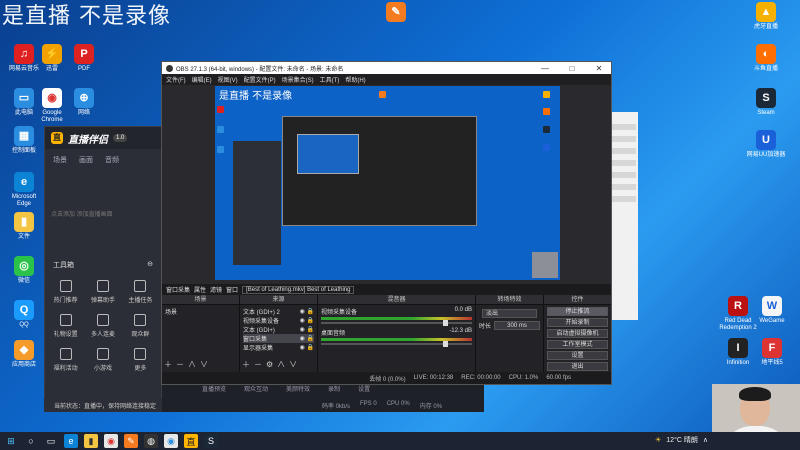 Image resolution: width=800 pixels, height=450 pixels. I want to click on desktop-icon: Q QQ, so click(24, 314).